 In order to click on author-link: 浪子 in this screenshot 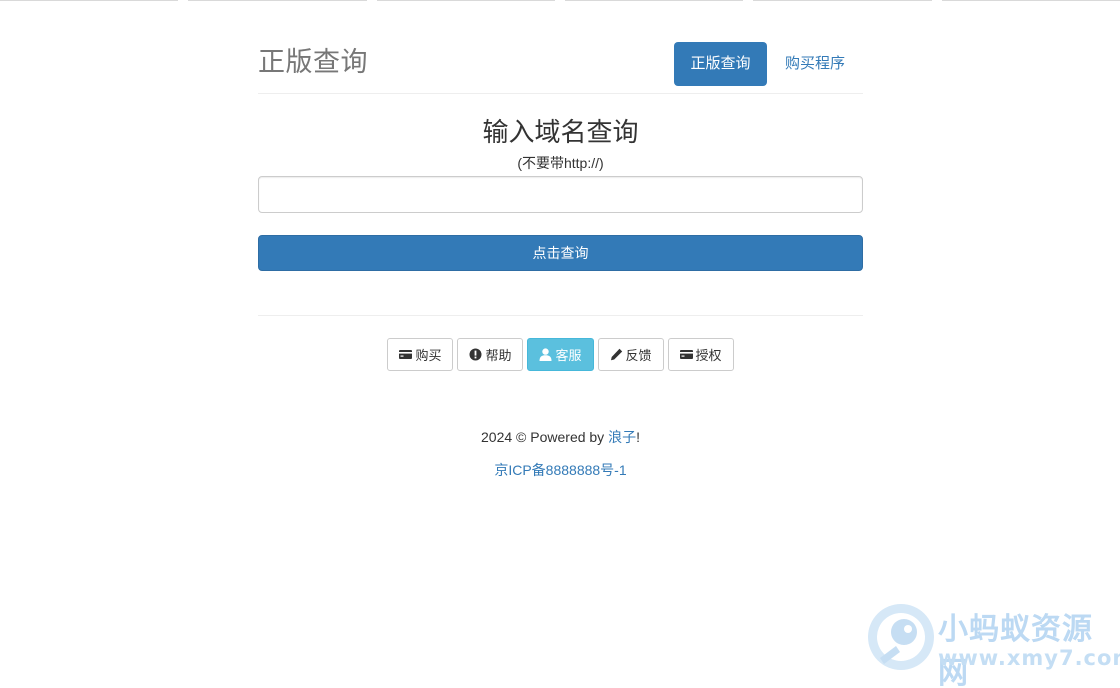, I will do `click(622, 437)`.